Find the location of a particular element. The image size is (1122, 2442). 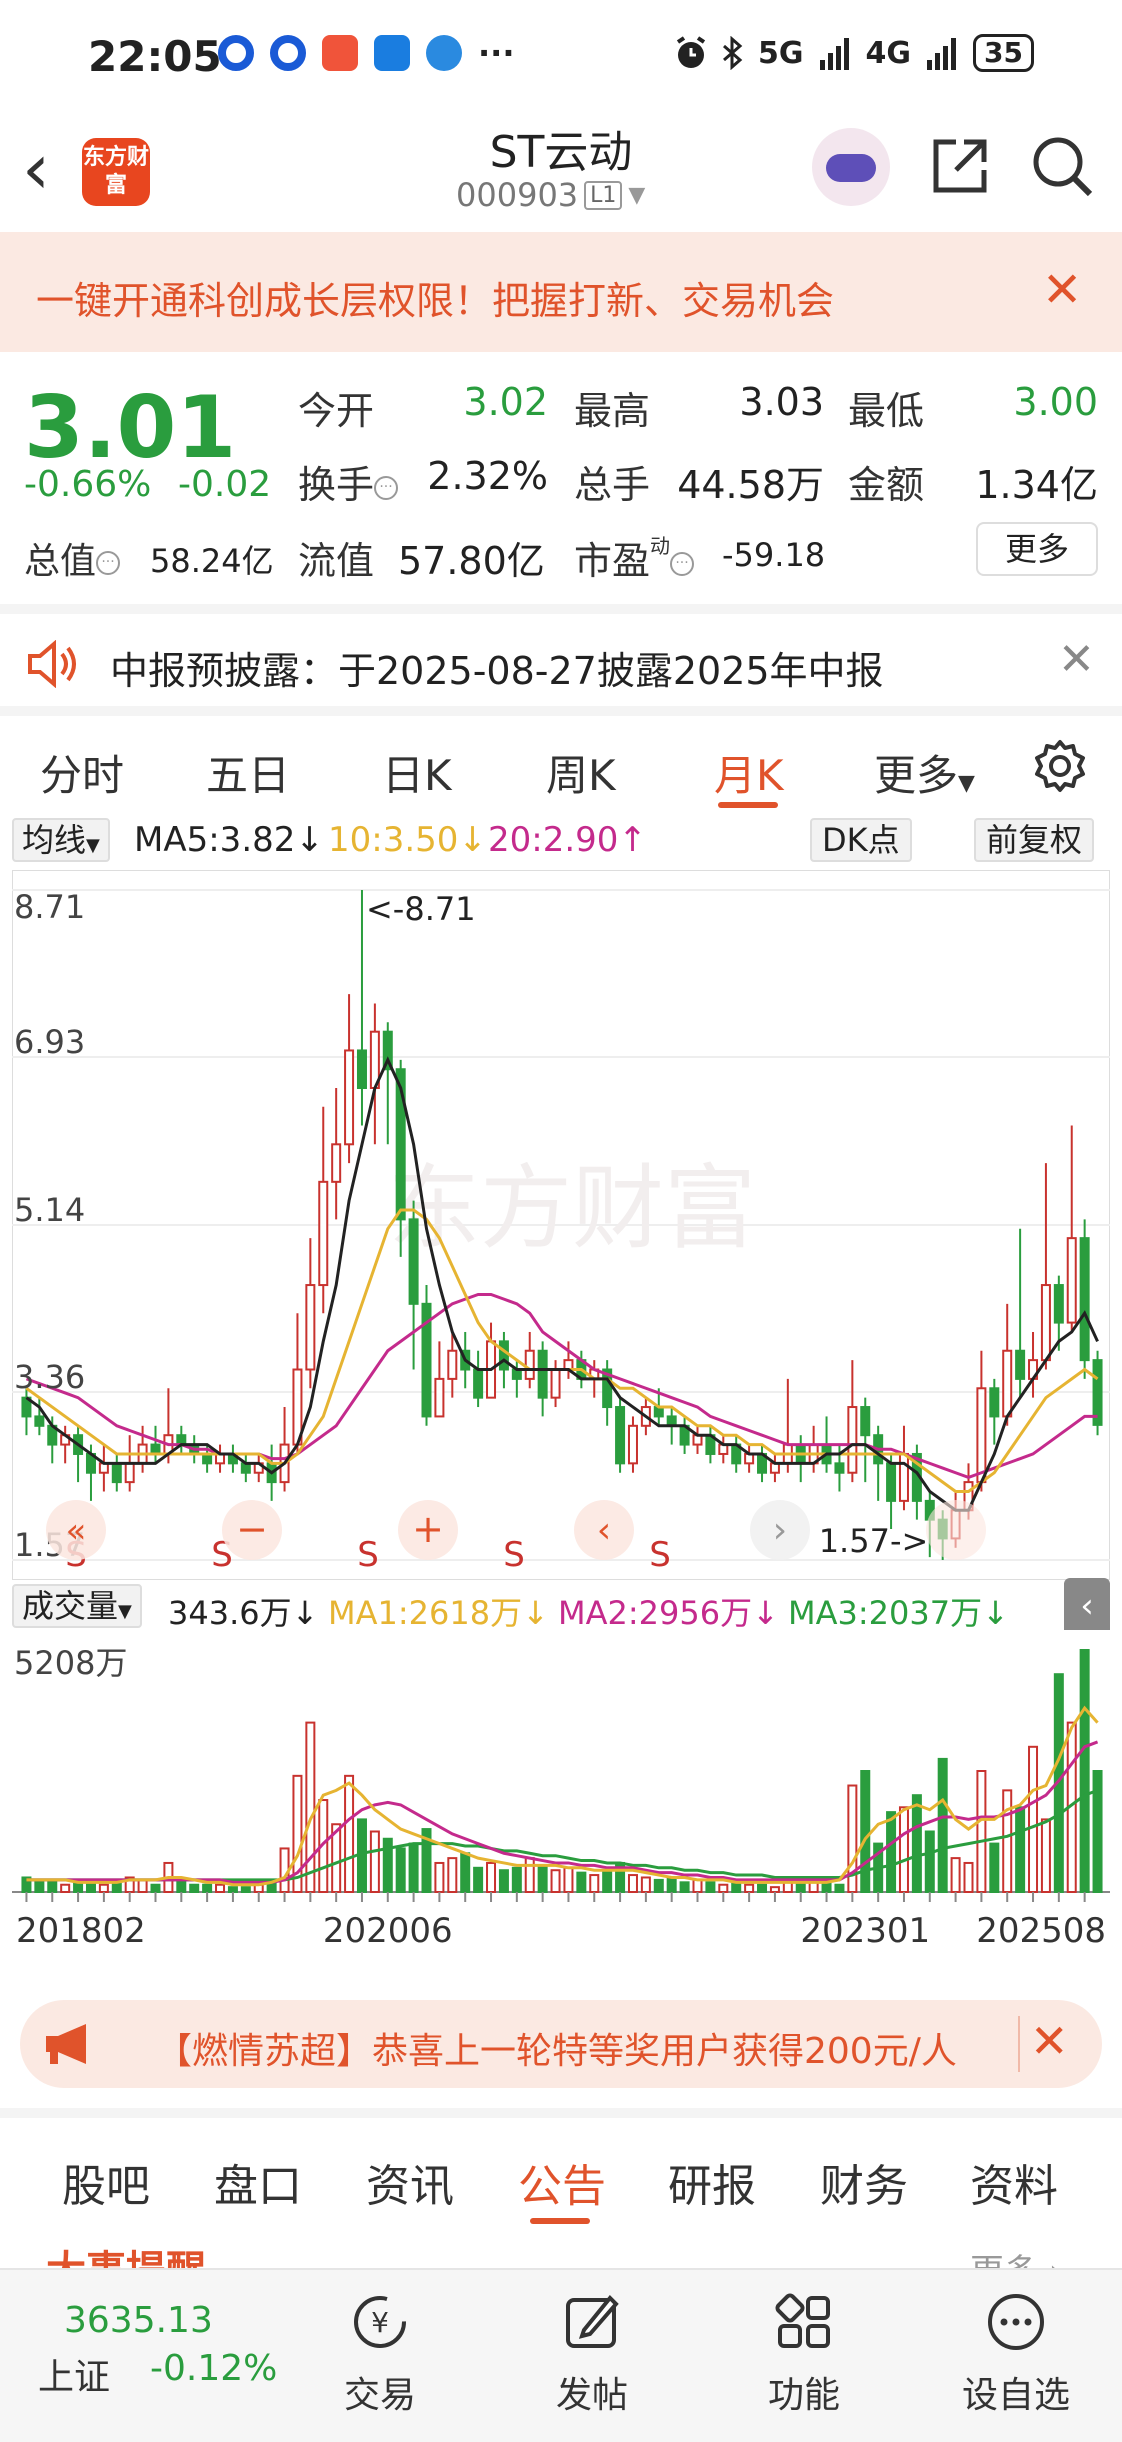

tab-research: 研报 is located at coordinates (712, 2182).